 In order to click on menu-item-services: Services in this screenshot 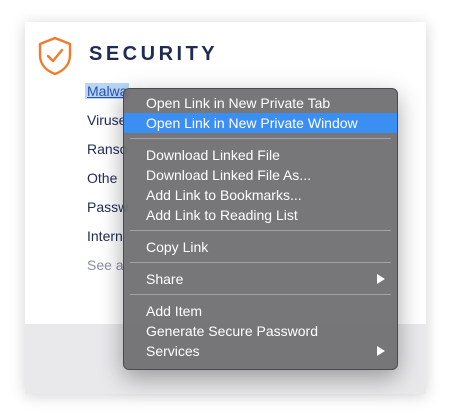, I will do `click(260, 351)`.